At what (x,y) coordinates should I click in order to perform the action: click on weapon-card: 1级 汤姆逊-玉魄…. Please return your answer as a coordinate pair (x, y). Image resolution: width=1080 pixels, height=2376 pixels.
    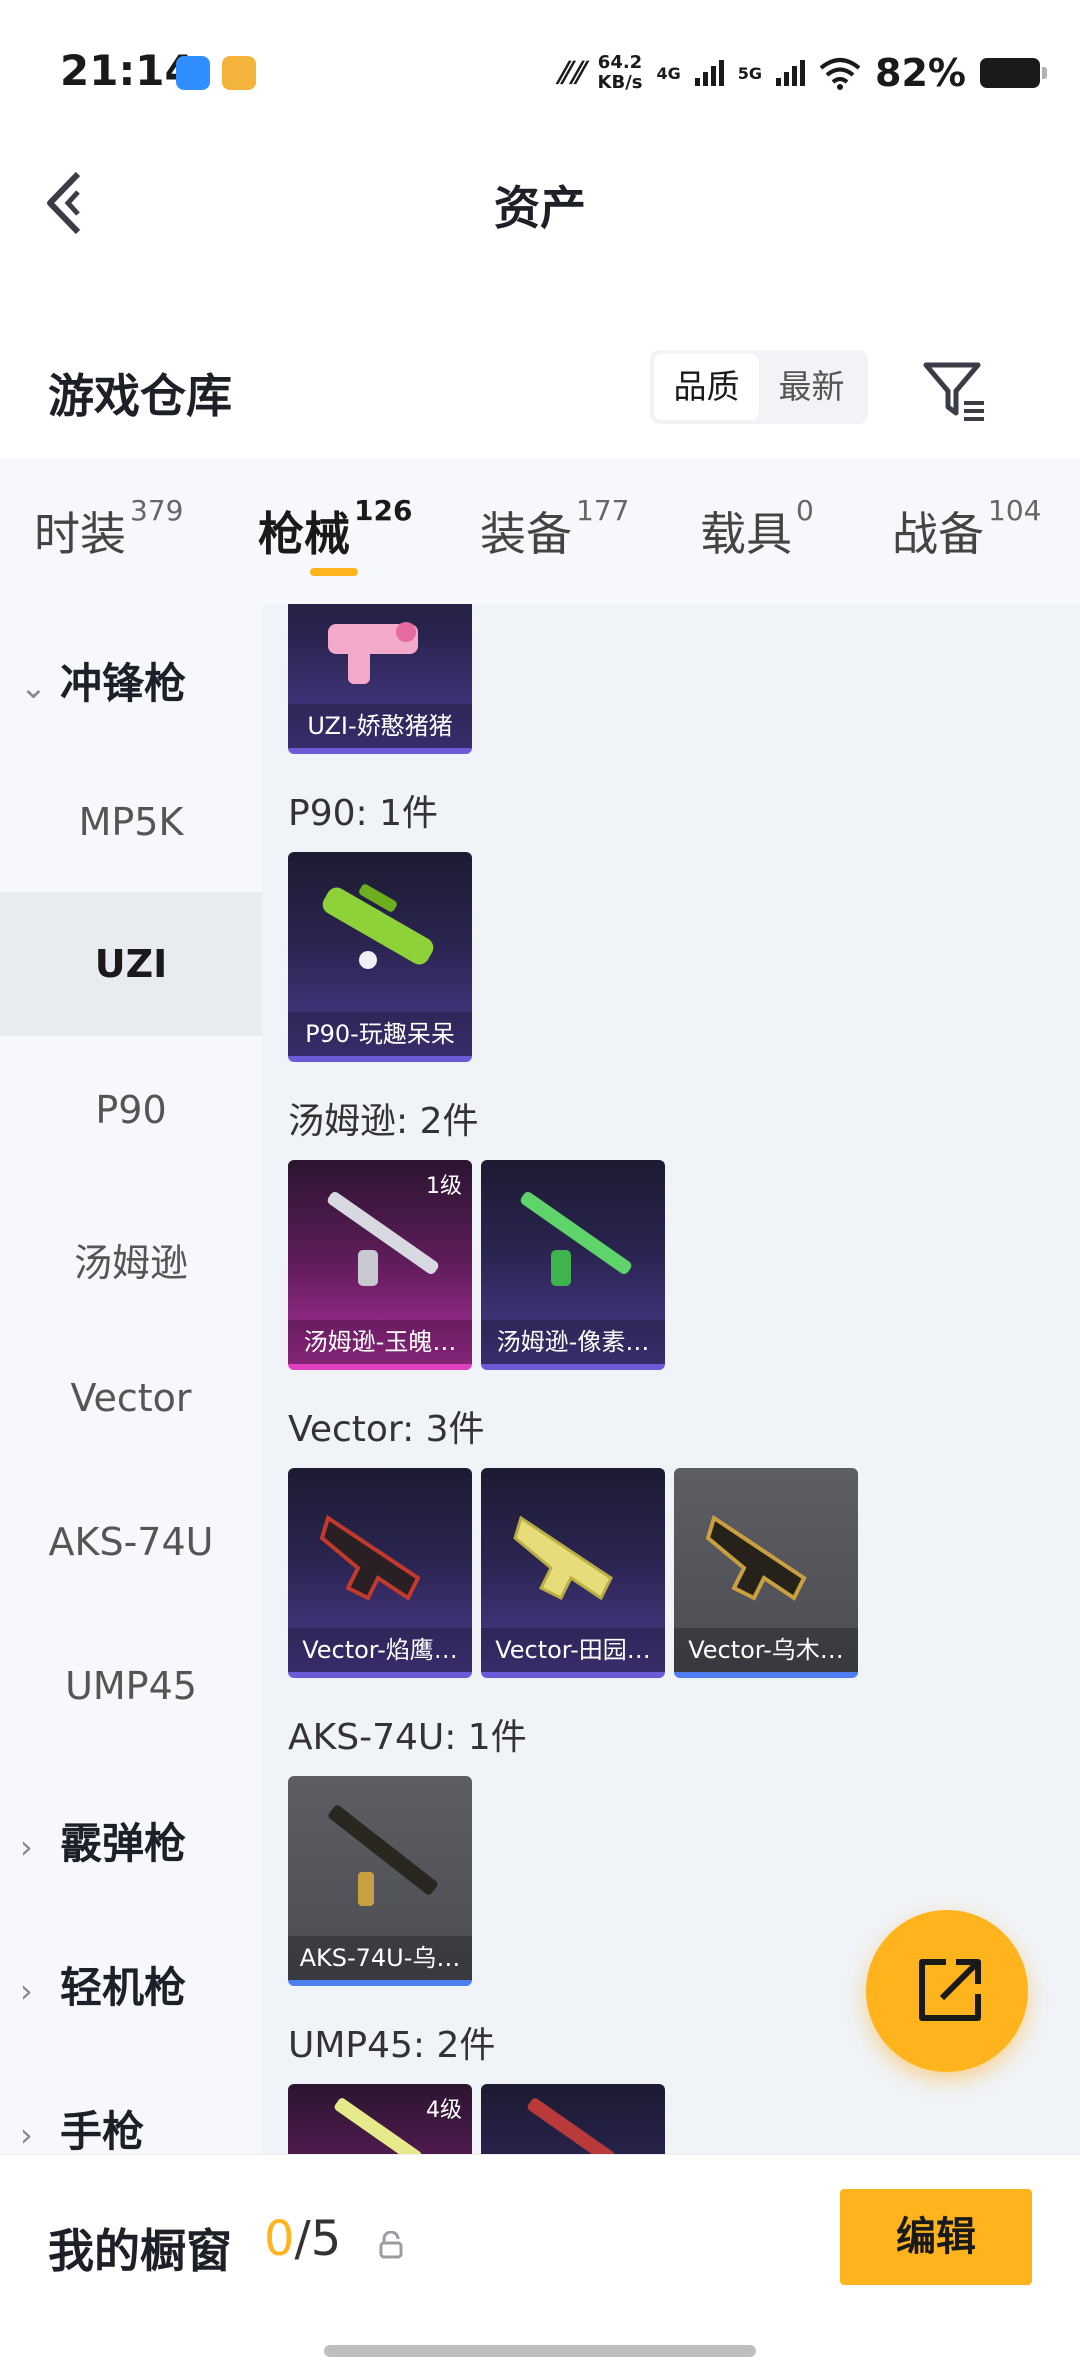
    Looking at the image, I should click on (380, 1265).